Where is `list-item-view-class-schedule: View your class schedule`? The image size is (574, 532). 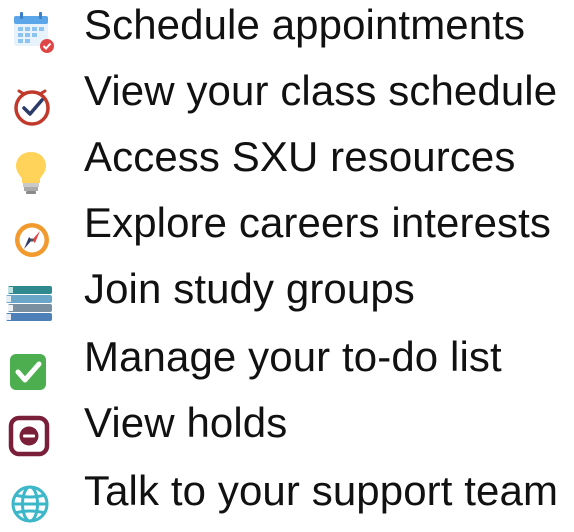
list-item-view-class-schedule: View your class schedule is located at coordinates (287, 97).